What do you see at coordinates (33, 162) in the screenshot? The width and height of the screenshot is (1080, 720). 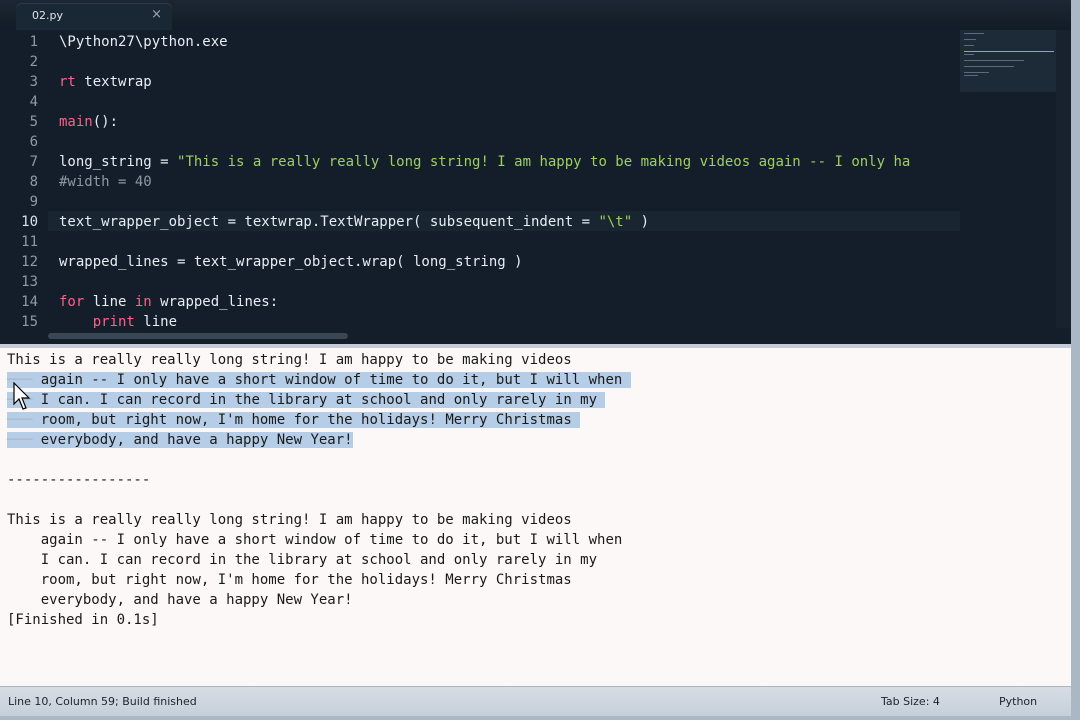 I see `line-number: 7` at bounding box center [33, 162].